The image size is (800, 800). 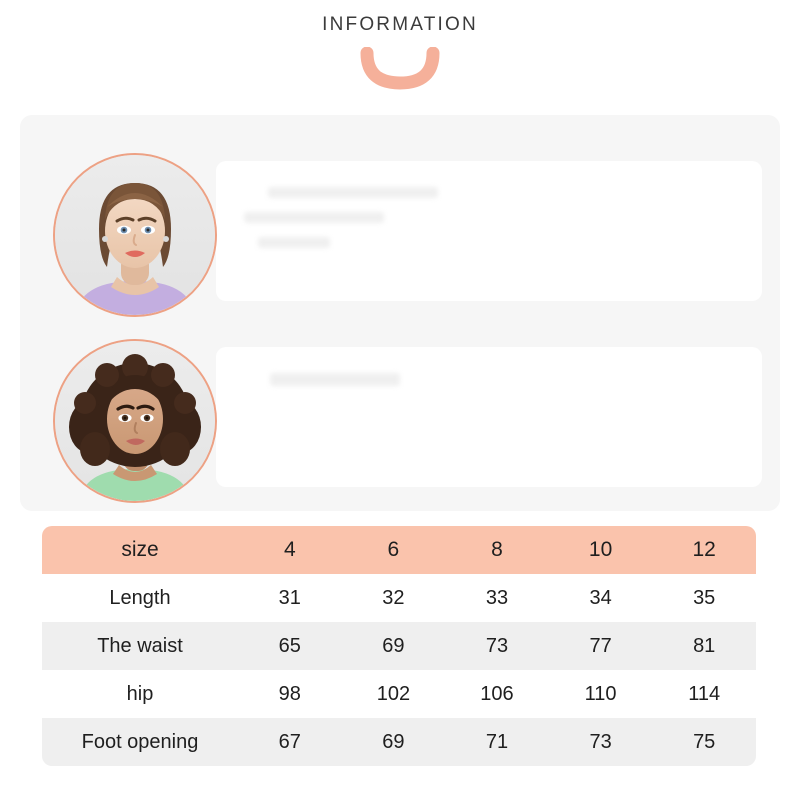 I want to click on table-row: Length 31 32 33 34 35, so click(x=399, y=598).